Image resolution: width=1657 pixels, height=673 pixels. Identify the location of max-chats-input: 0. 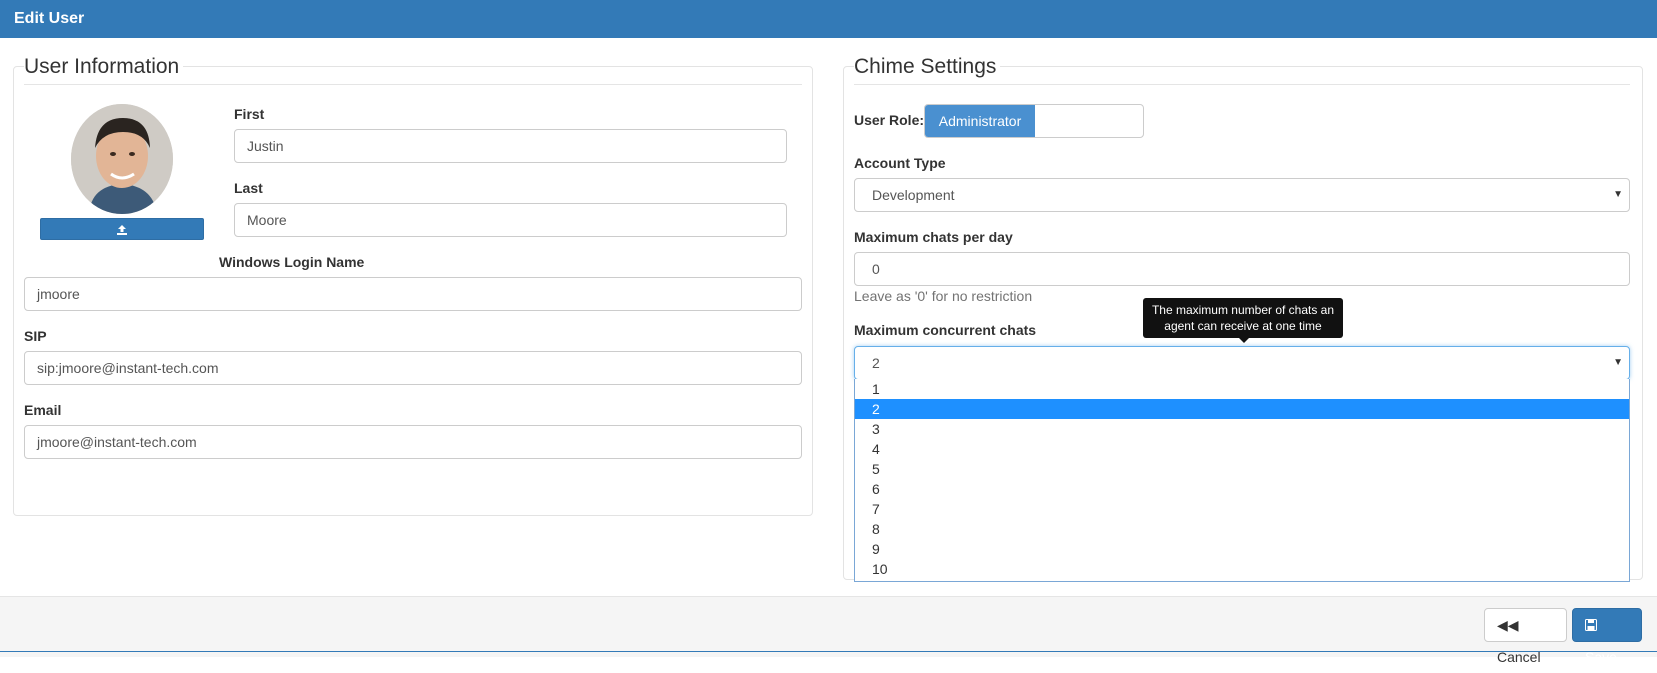
(1242, 269).